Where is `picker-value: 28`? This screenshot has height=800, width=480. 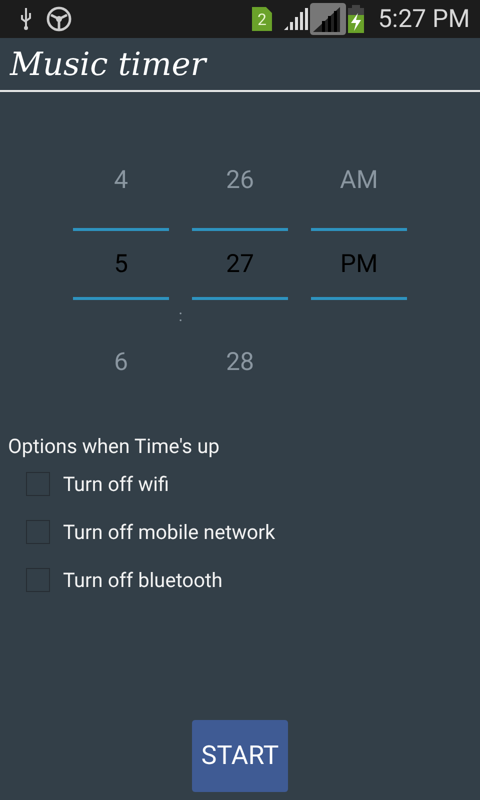
picker-value: 28 is located at coordinates (240, 362).